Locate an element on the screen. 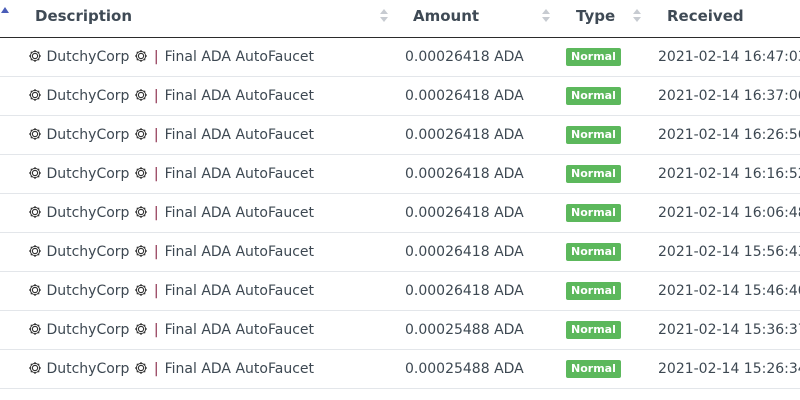 This screenshot has height=400, width=800. column-header-type: Type is located at coordinates (595, 18).